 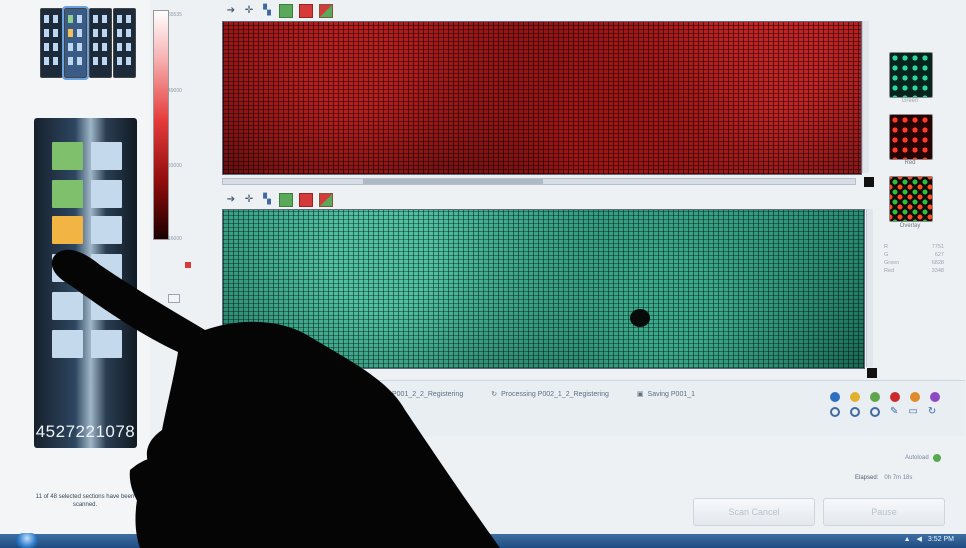 What do you see at coordinates (494, 394) in the screenshot?
I see `spinner-icon: ↻` at bounding box center [494, 394].